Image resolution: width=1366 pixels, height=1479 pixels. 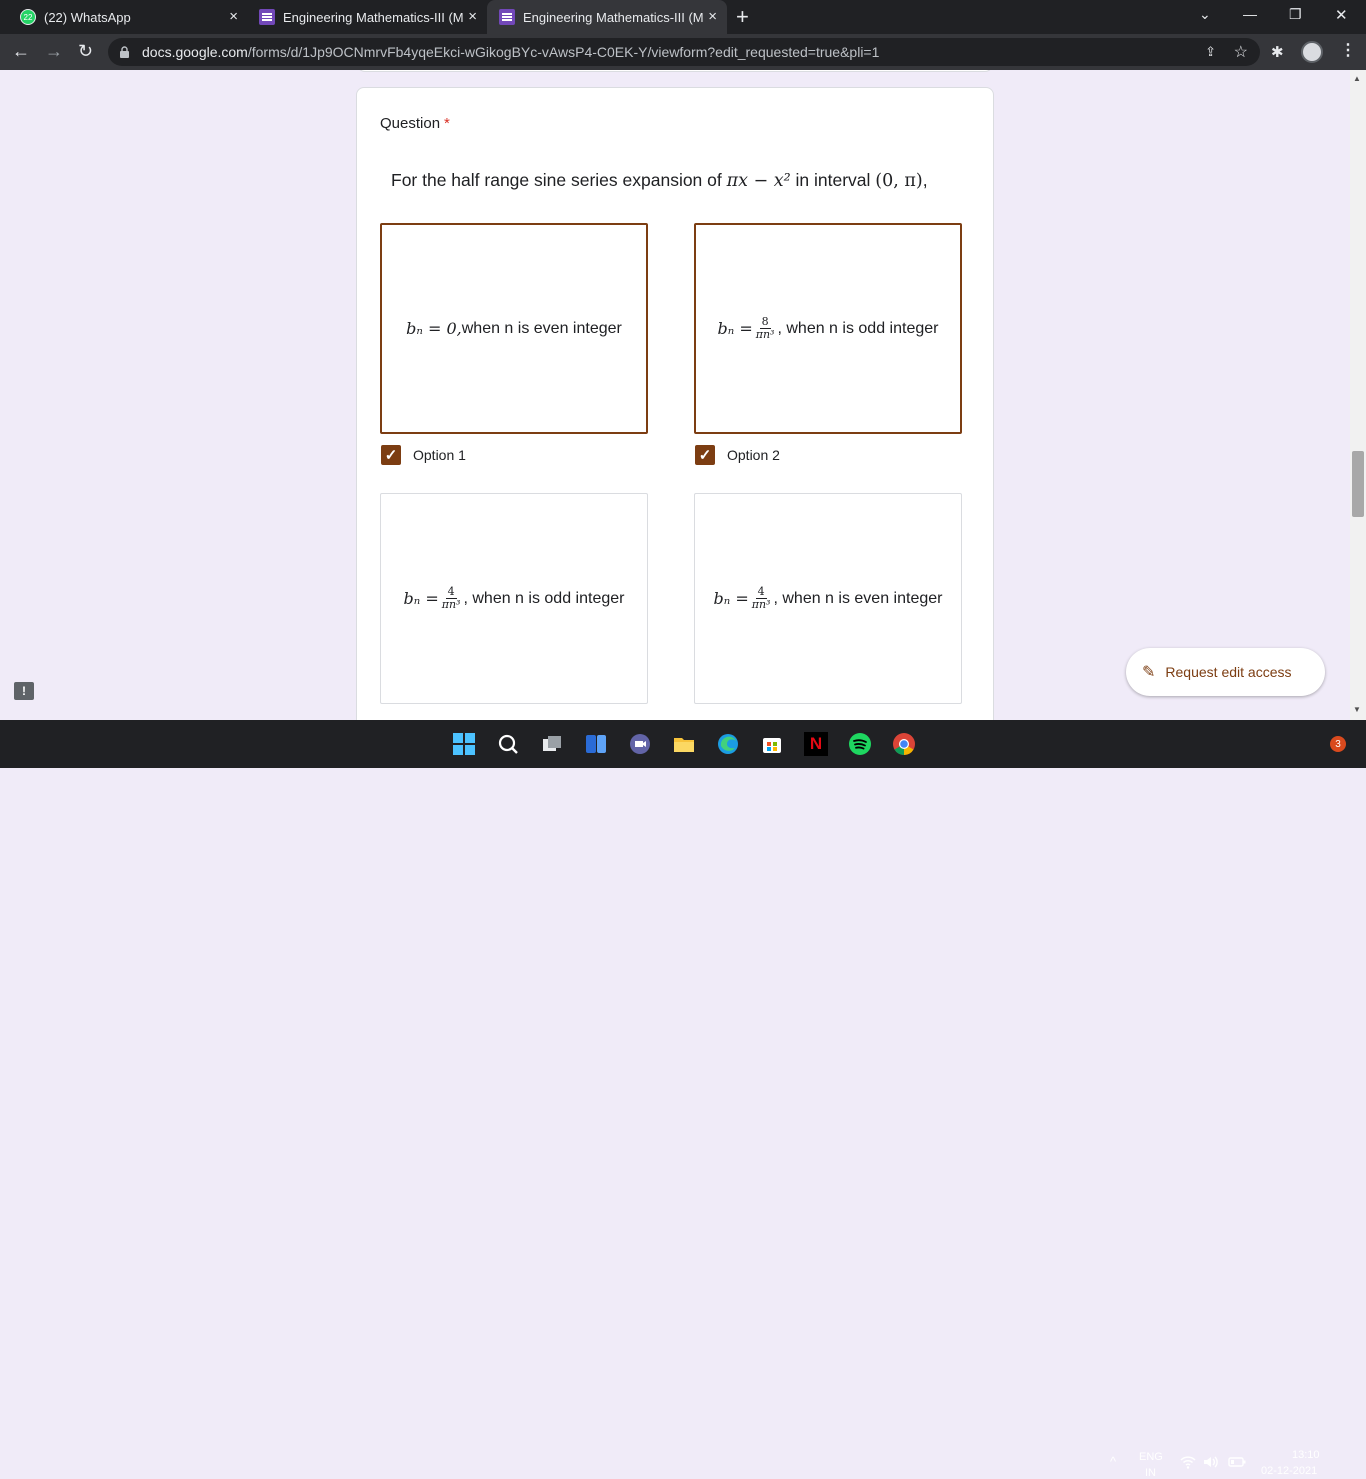 I want to click on new-tab-button: +, so click(x=742, y=17).